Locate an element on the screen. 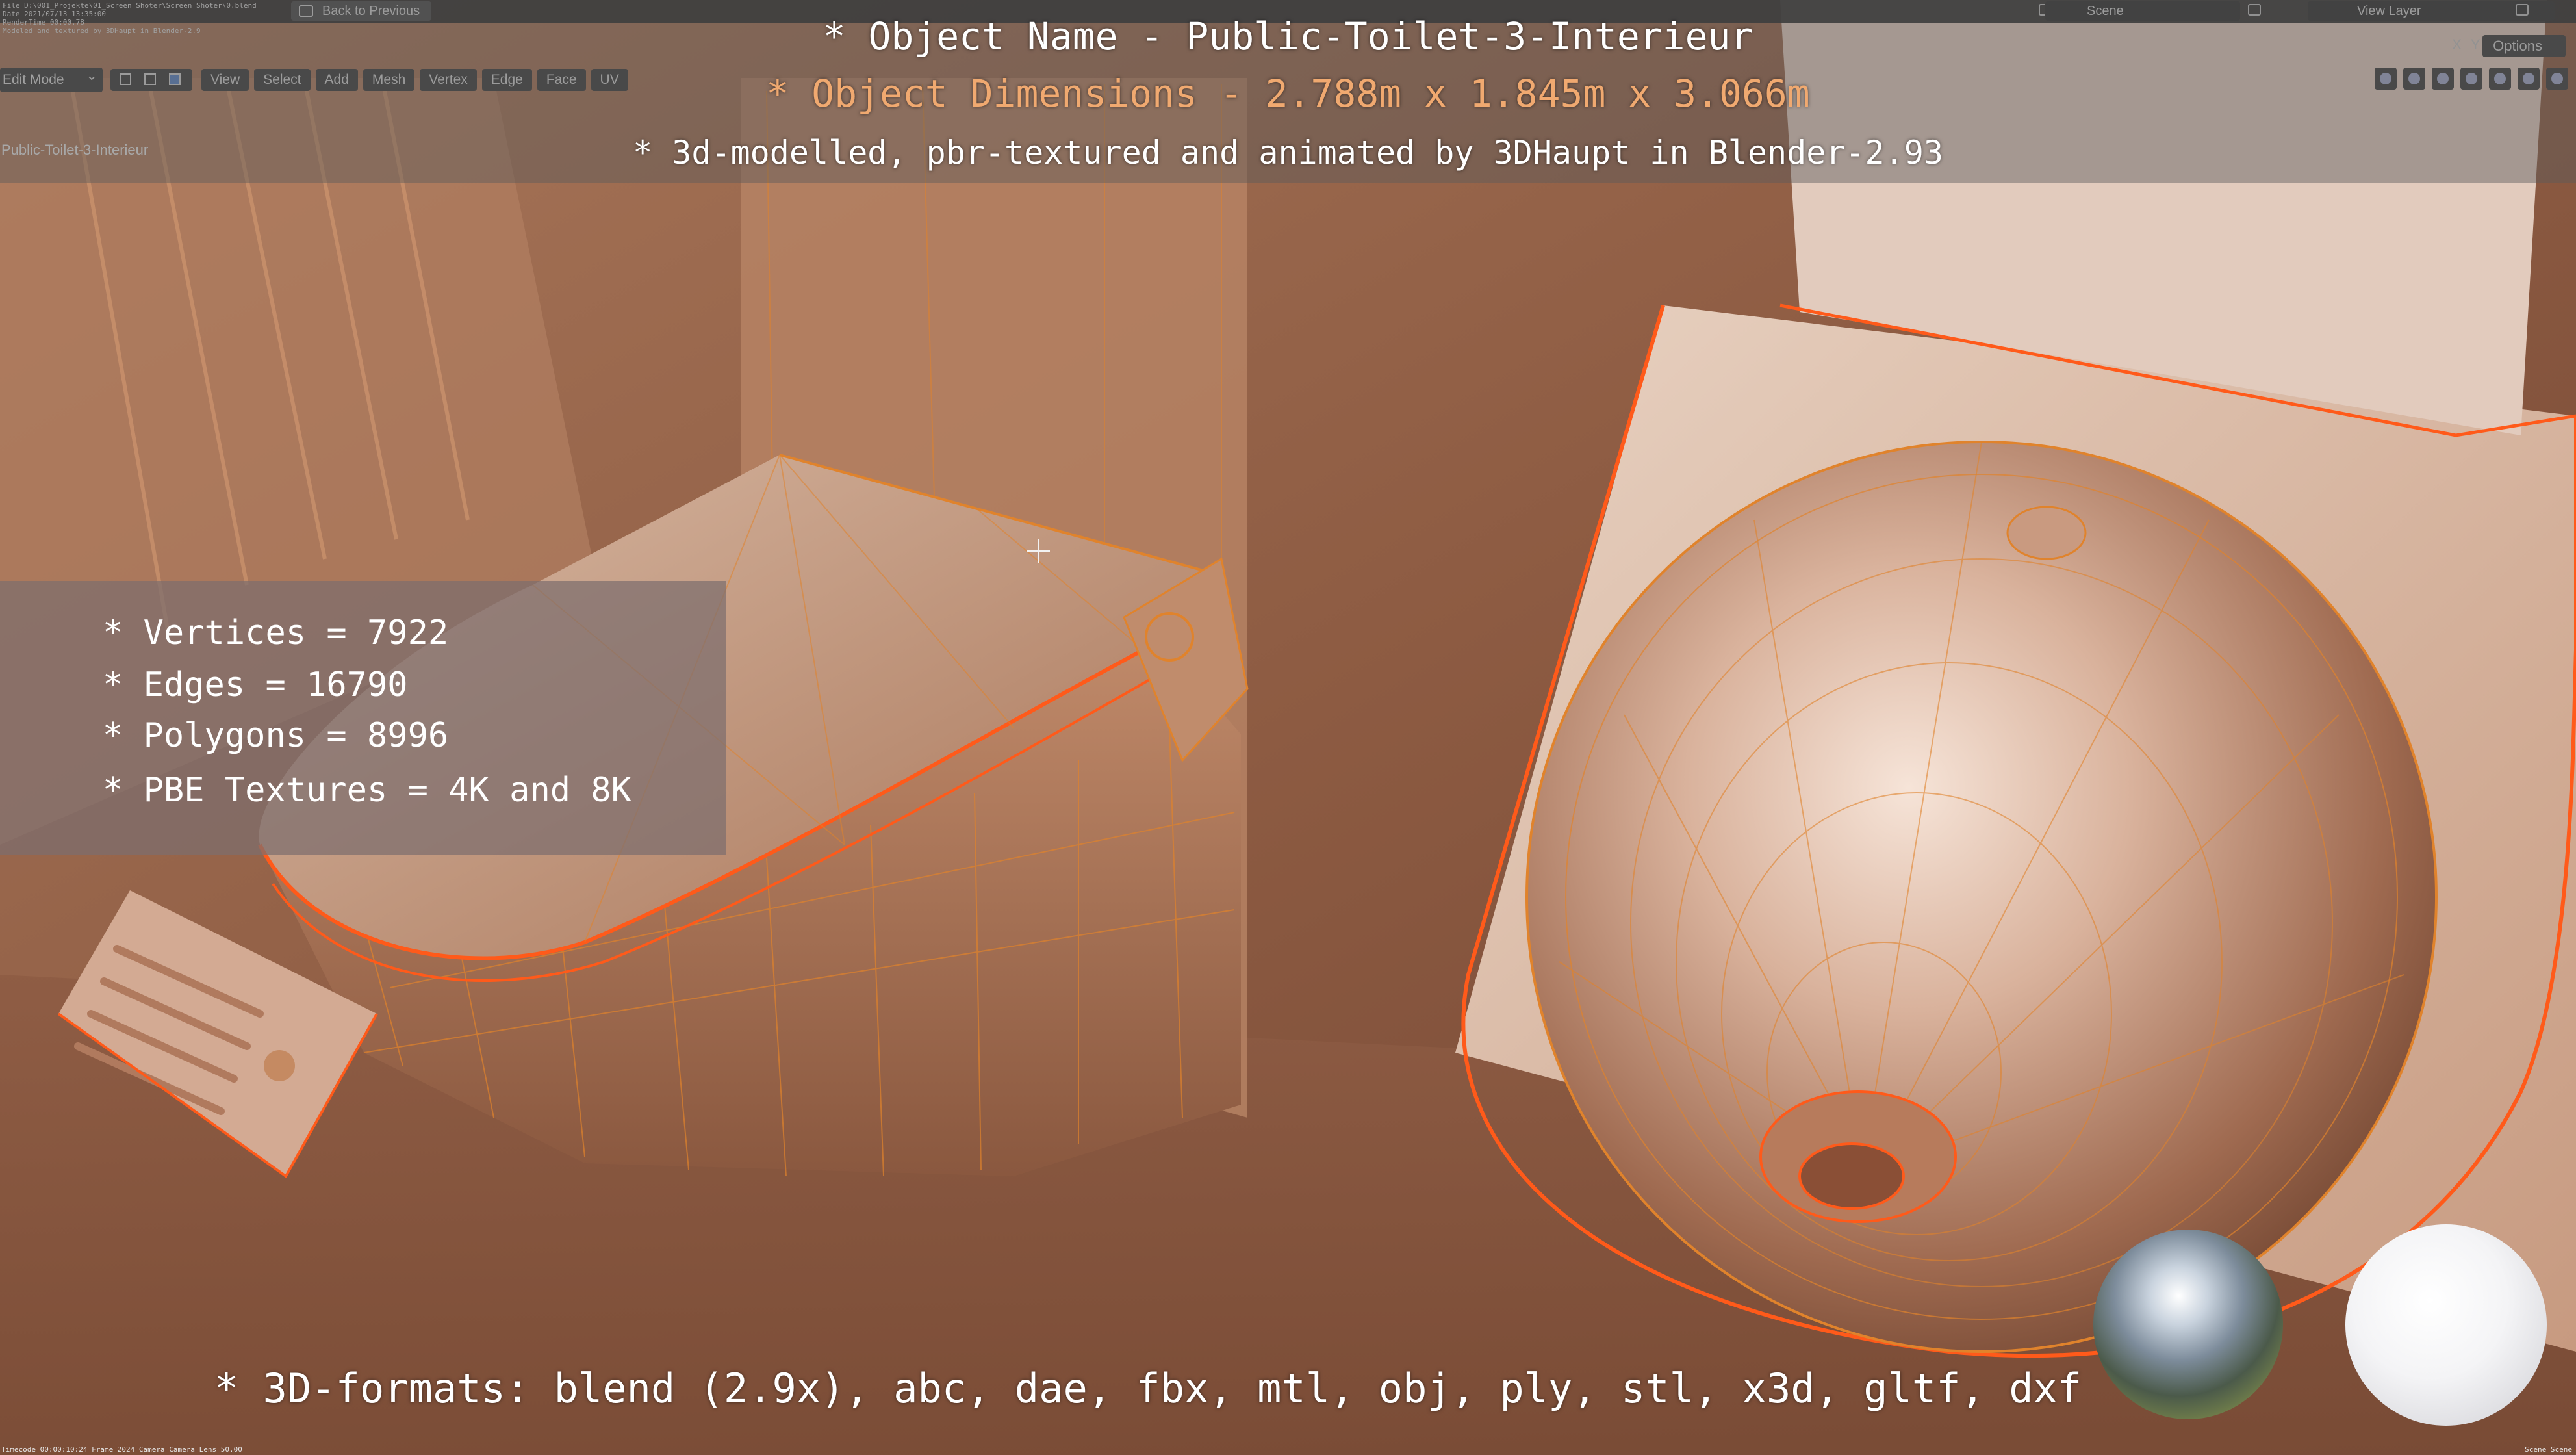  textures-stat: * PBE Textures = 4K and 8K is located at coordinates (367, 791).